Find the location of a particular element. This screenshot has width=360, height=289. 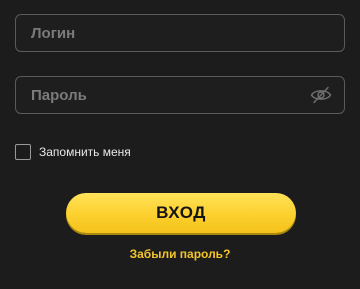

remember-me-row: Запомнить меня is located at coordinates (73, 152).